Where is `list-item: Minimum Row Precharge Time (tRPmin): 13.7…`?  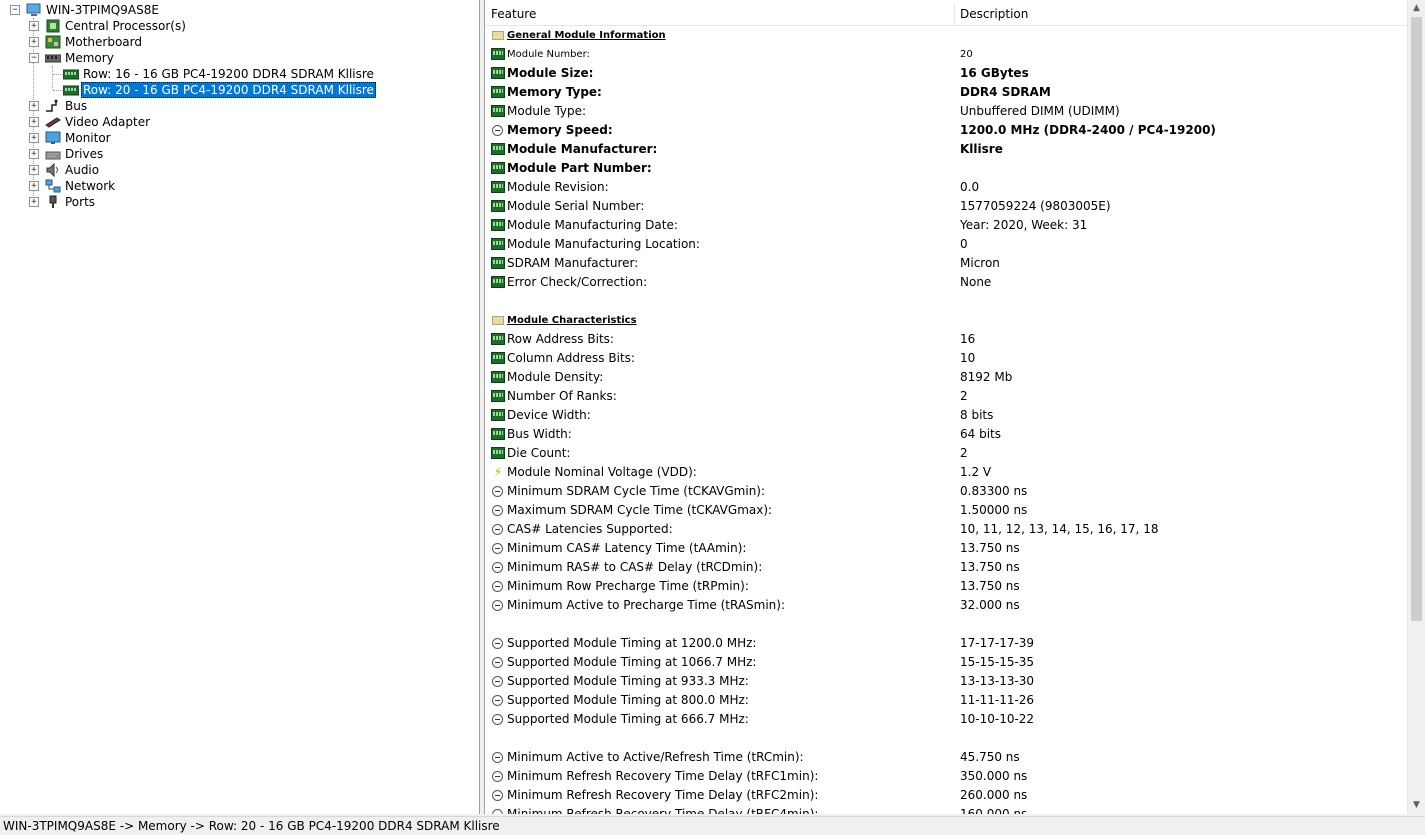
list-item: Minimum Row Precharge Time (tRPmin): 13.7… is located at coordinates (946, 586).